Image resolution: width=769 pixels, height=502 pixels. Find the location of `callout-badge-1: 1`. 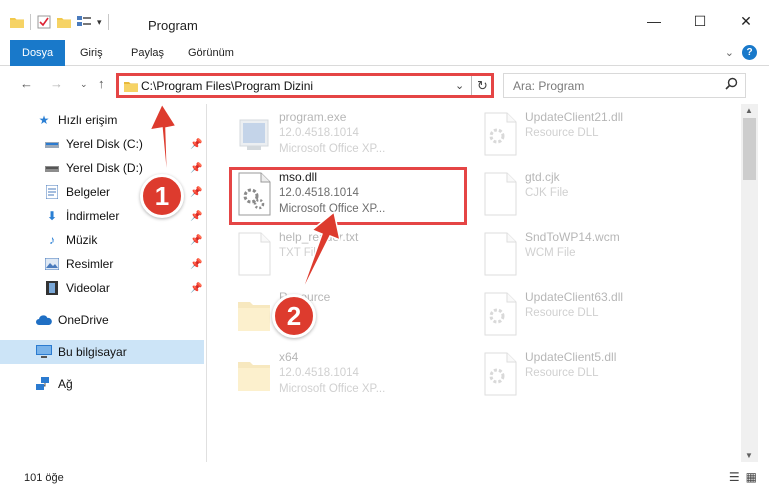

callout-badge-1: 1 is located at coordinates (162, 196).